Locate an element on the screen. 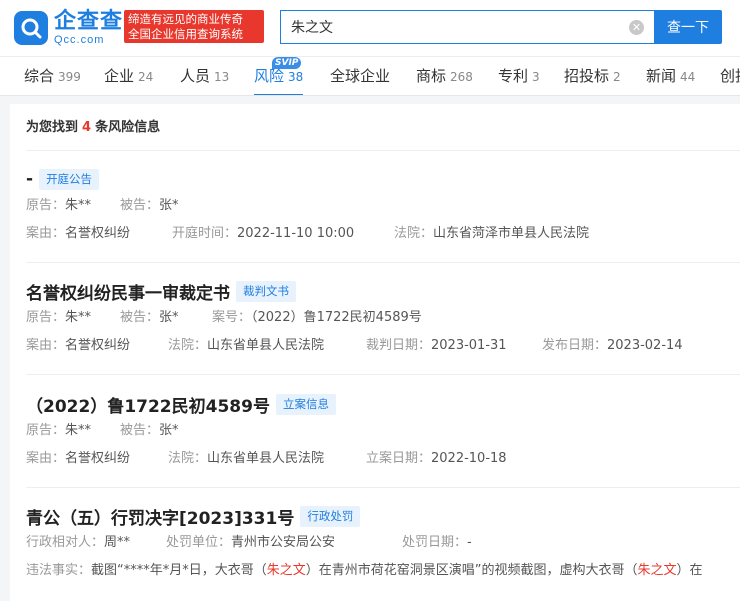 The height and width of the screenshot is (601, 740). tab-label: 企业 is located at coordinates (119, 76).